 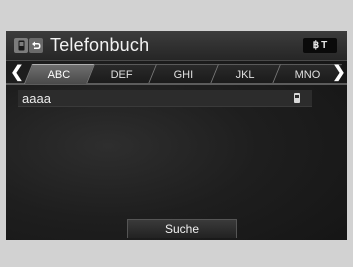 What do you see at coordinates (36, 45) in the screenshot?
I see `back-icon` at bounding box center [36, 45].